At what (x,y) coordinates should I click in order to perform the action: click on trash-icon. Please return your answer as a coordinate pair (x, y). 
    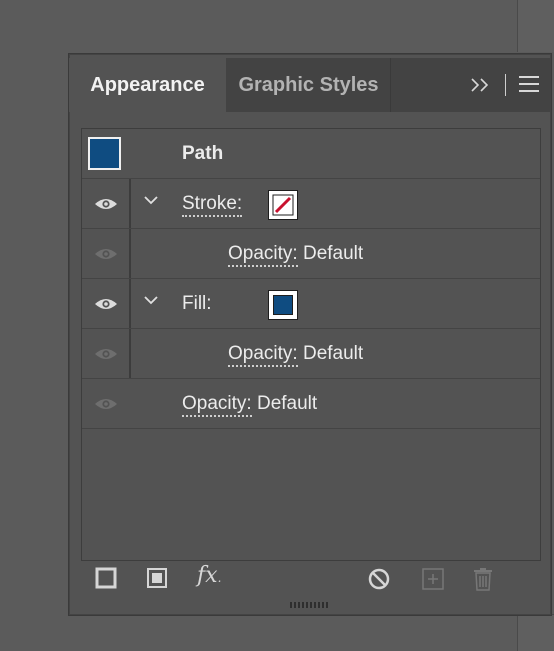
    Looking at the image, I should click on (483, 579).